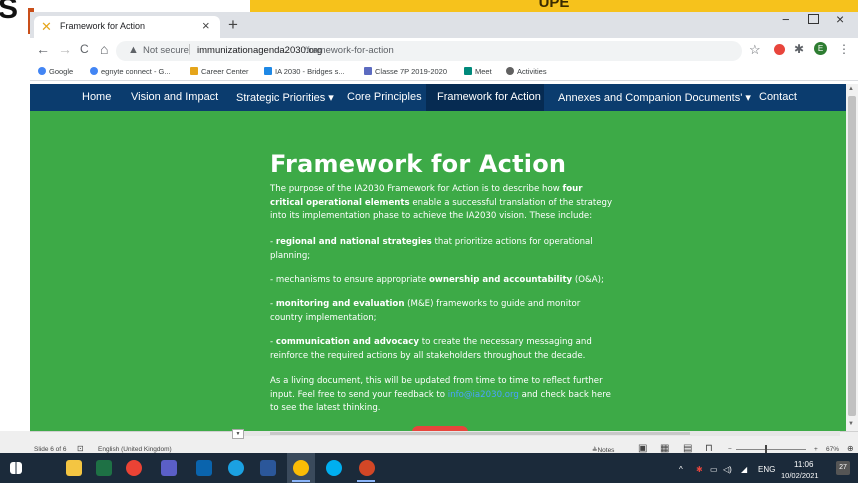  I want to click on bookmark-label: Activities, so click(532, 71).